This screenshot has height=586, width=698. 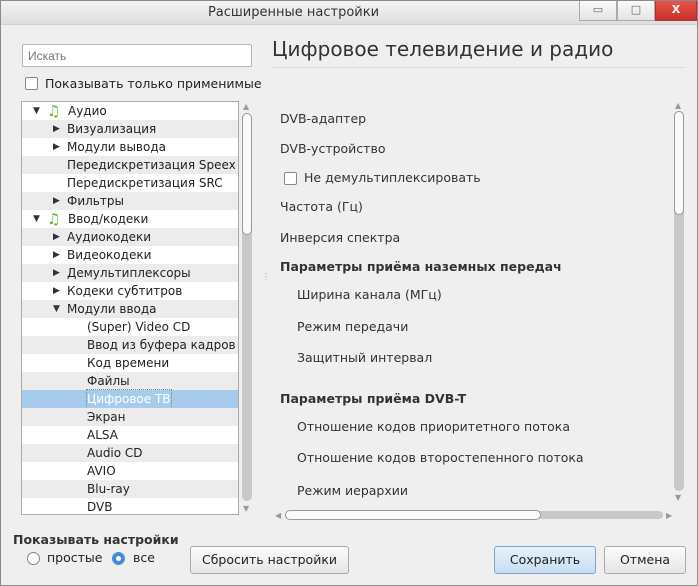 I want to click on option-label: Отношение кодов приоритетного потока, so click(x=434, y=426).